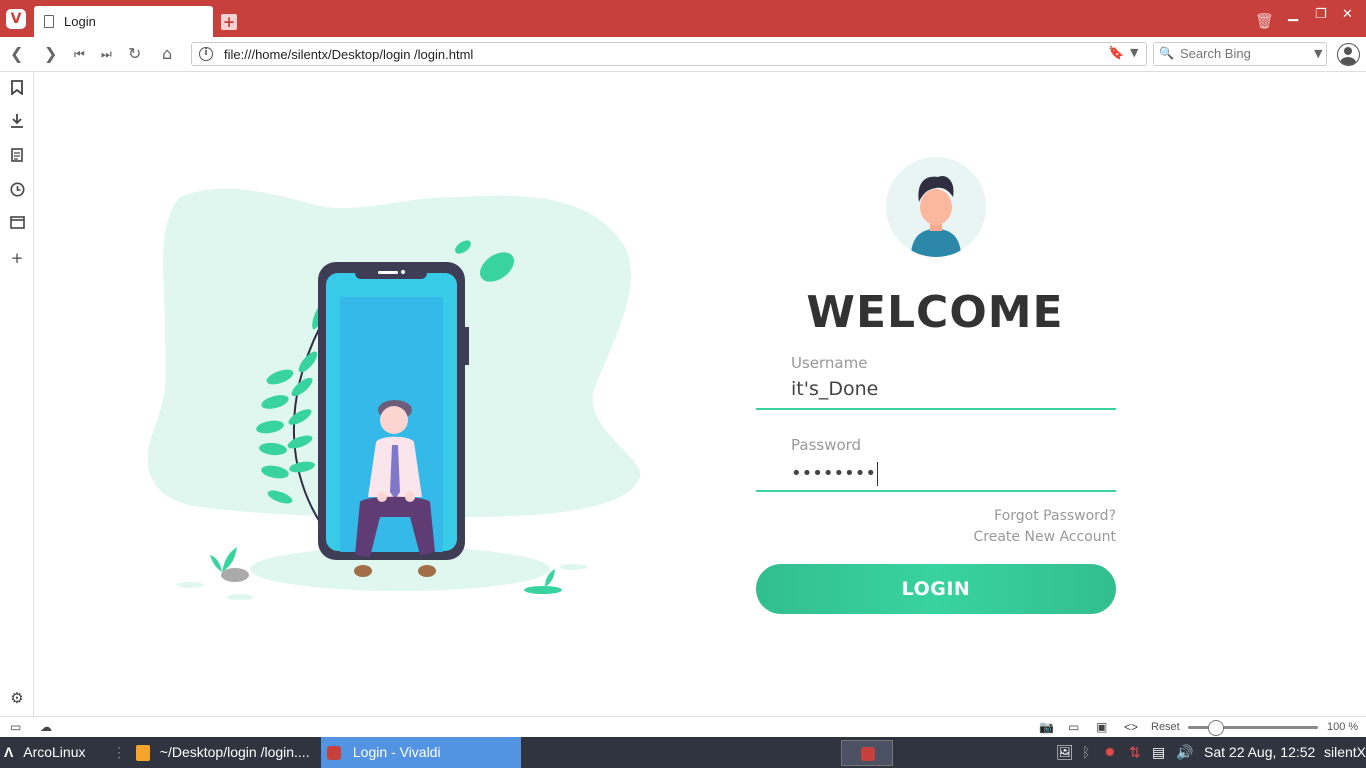  What do you see at coordinates (1158, 752) in the screenshot?
I see `clipboard-icon: ▤` at bounding box center [1158, 752].